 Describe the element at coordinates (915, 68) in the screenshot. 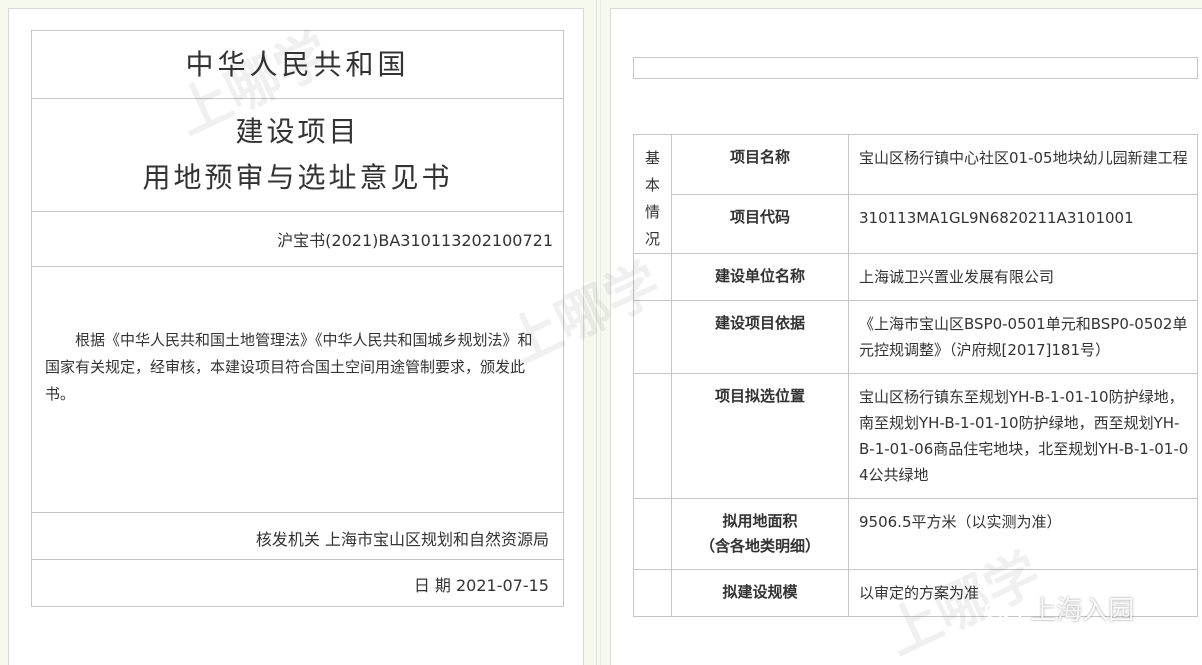

I see `header-bar` at that location.